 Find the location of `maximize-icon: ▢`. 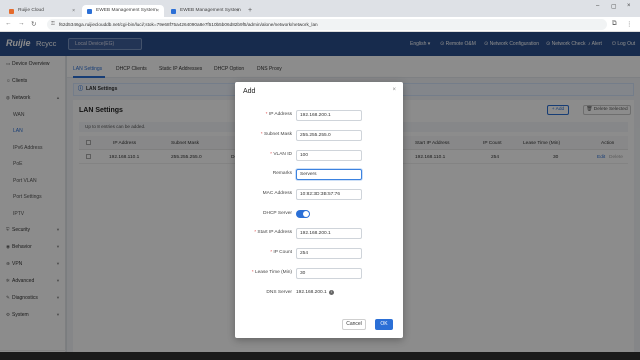

maximize-icon: ▢ is located at coordinates (614, 6).